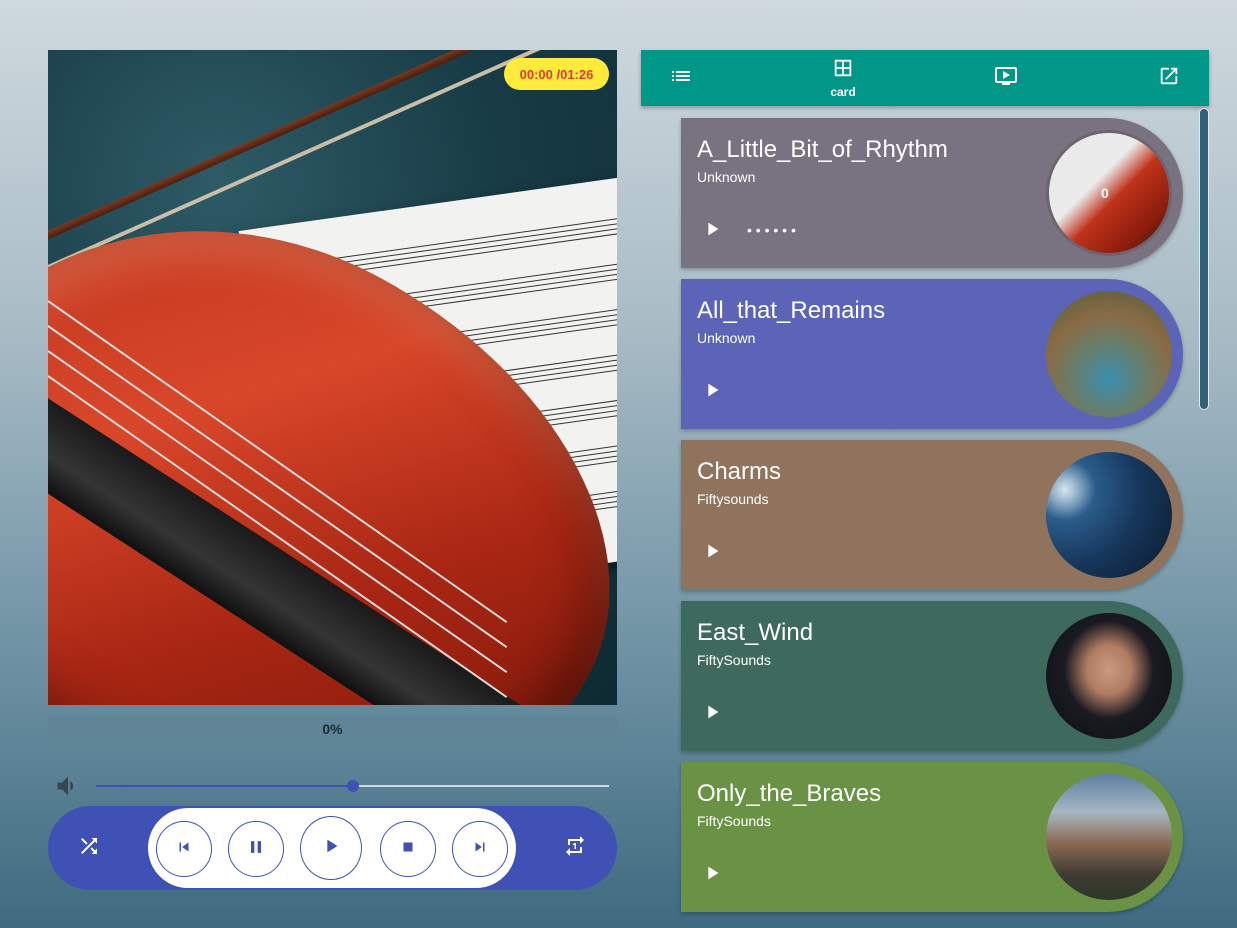  I want to click on thumbnail-progress-label: 0, so click(1105, 193).